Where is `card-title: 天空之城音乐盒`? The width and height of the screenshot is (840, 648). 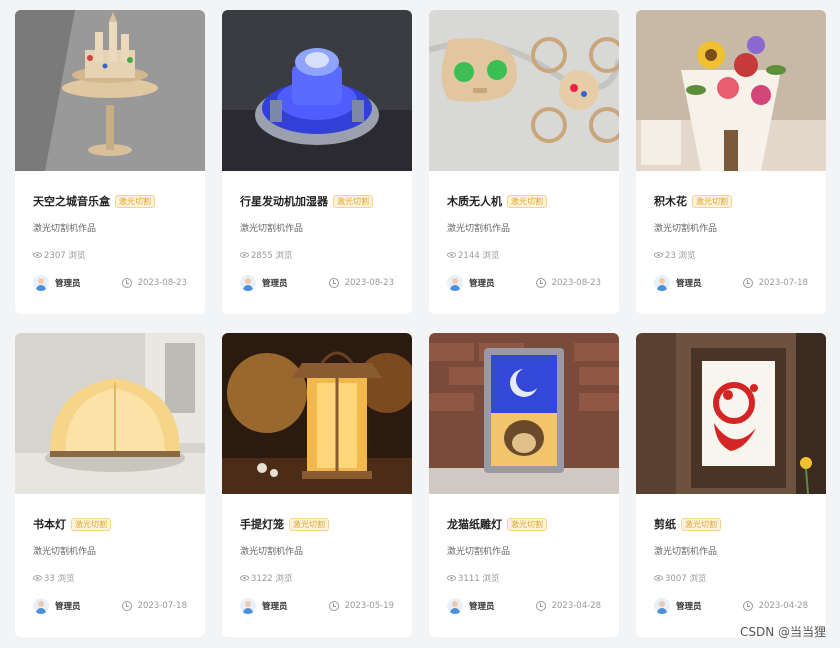
card-title: 天空之城音乐盒 is located at coordinates (71, 201).